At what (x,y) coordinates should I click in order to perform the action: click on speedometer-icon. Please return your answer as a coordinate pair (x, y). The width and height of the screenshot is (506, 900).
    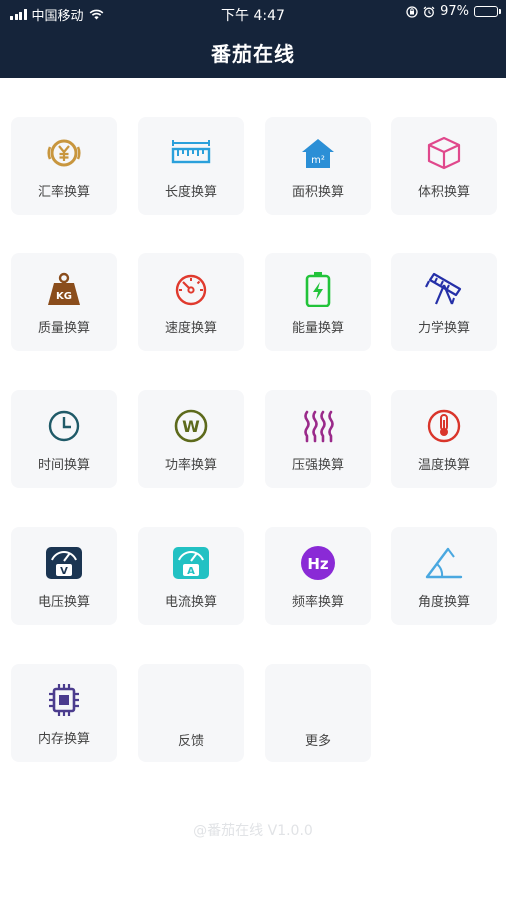
    Looking at the image, I should click on (191, 289).